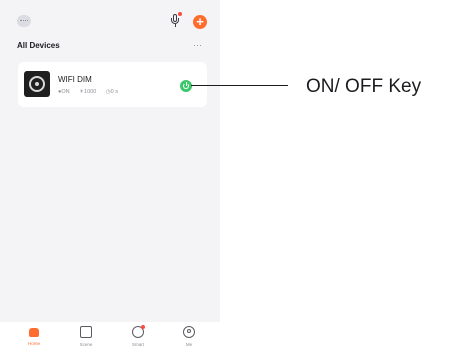 The image size is (458, 358). What do you see at coordinates (189, 332) in the screenshot?
I see `me-icon` at bounding box center [189, 332].